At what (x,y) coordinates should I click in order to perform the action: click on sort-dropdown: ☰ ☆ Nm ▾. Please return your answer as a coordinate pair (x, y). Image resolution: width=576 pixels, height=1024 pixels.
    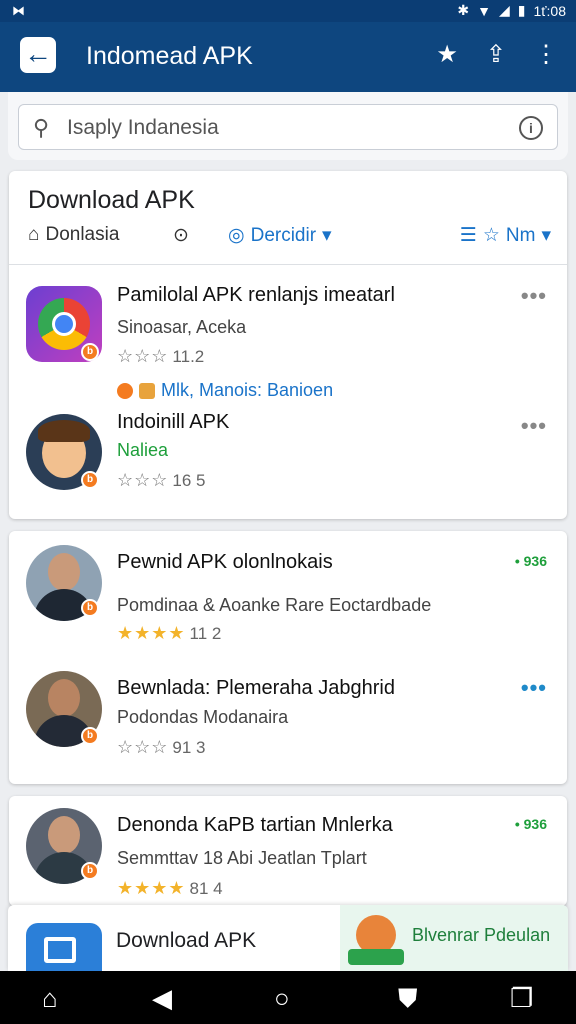
    Looking at the image, I should click on (505, 235).